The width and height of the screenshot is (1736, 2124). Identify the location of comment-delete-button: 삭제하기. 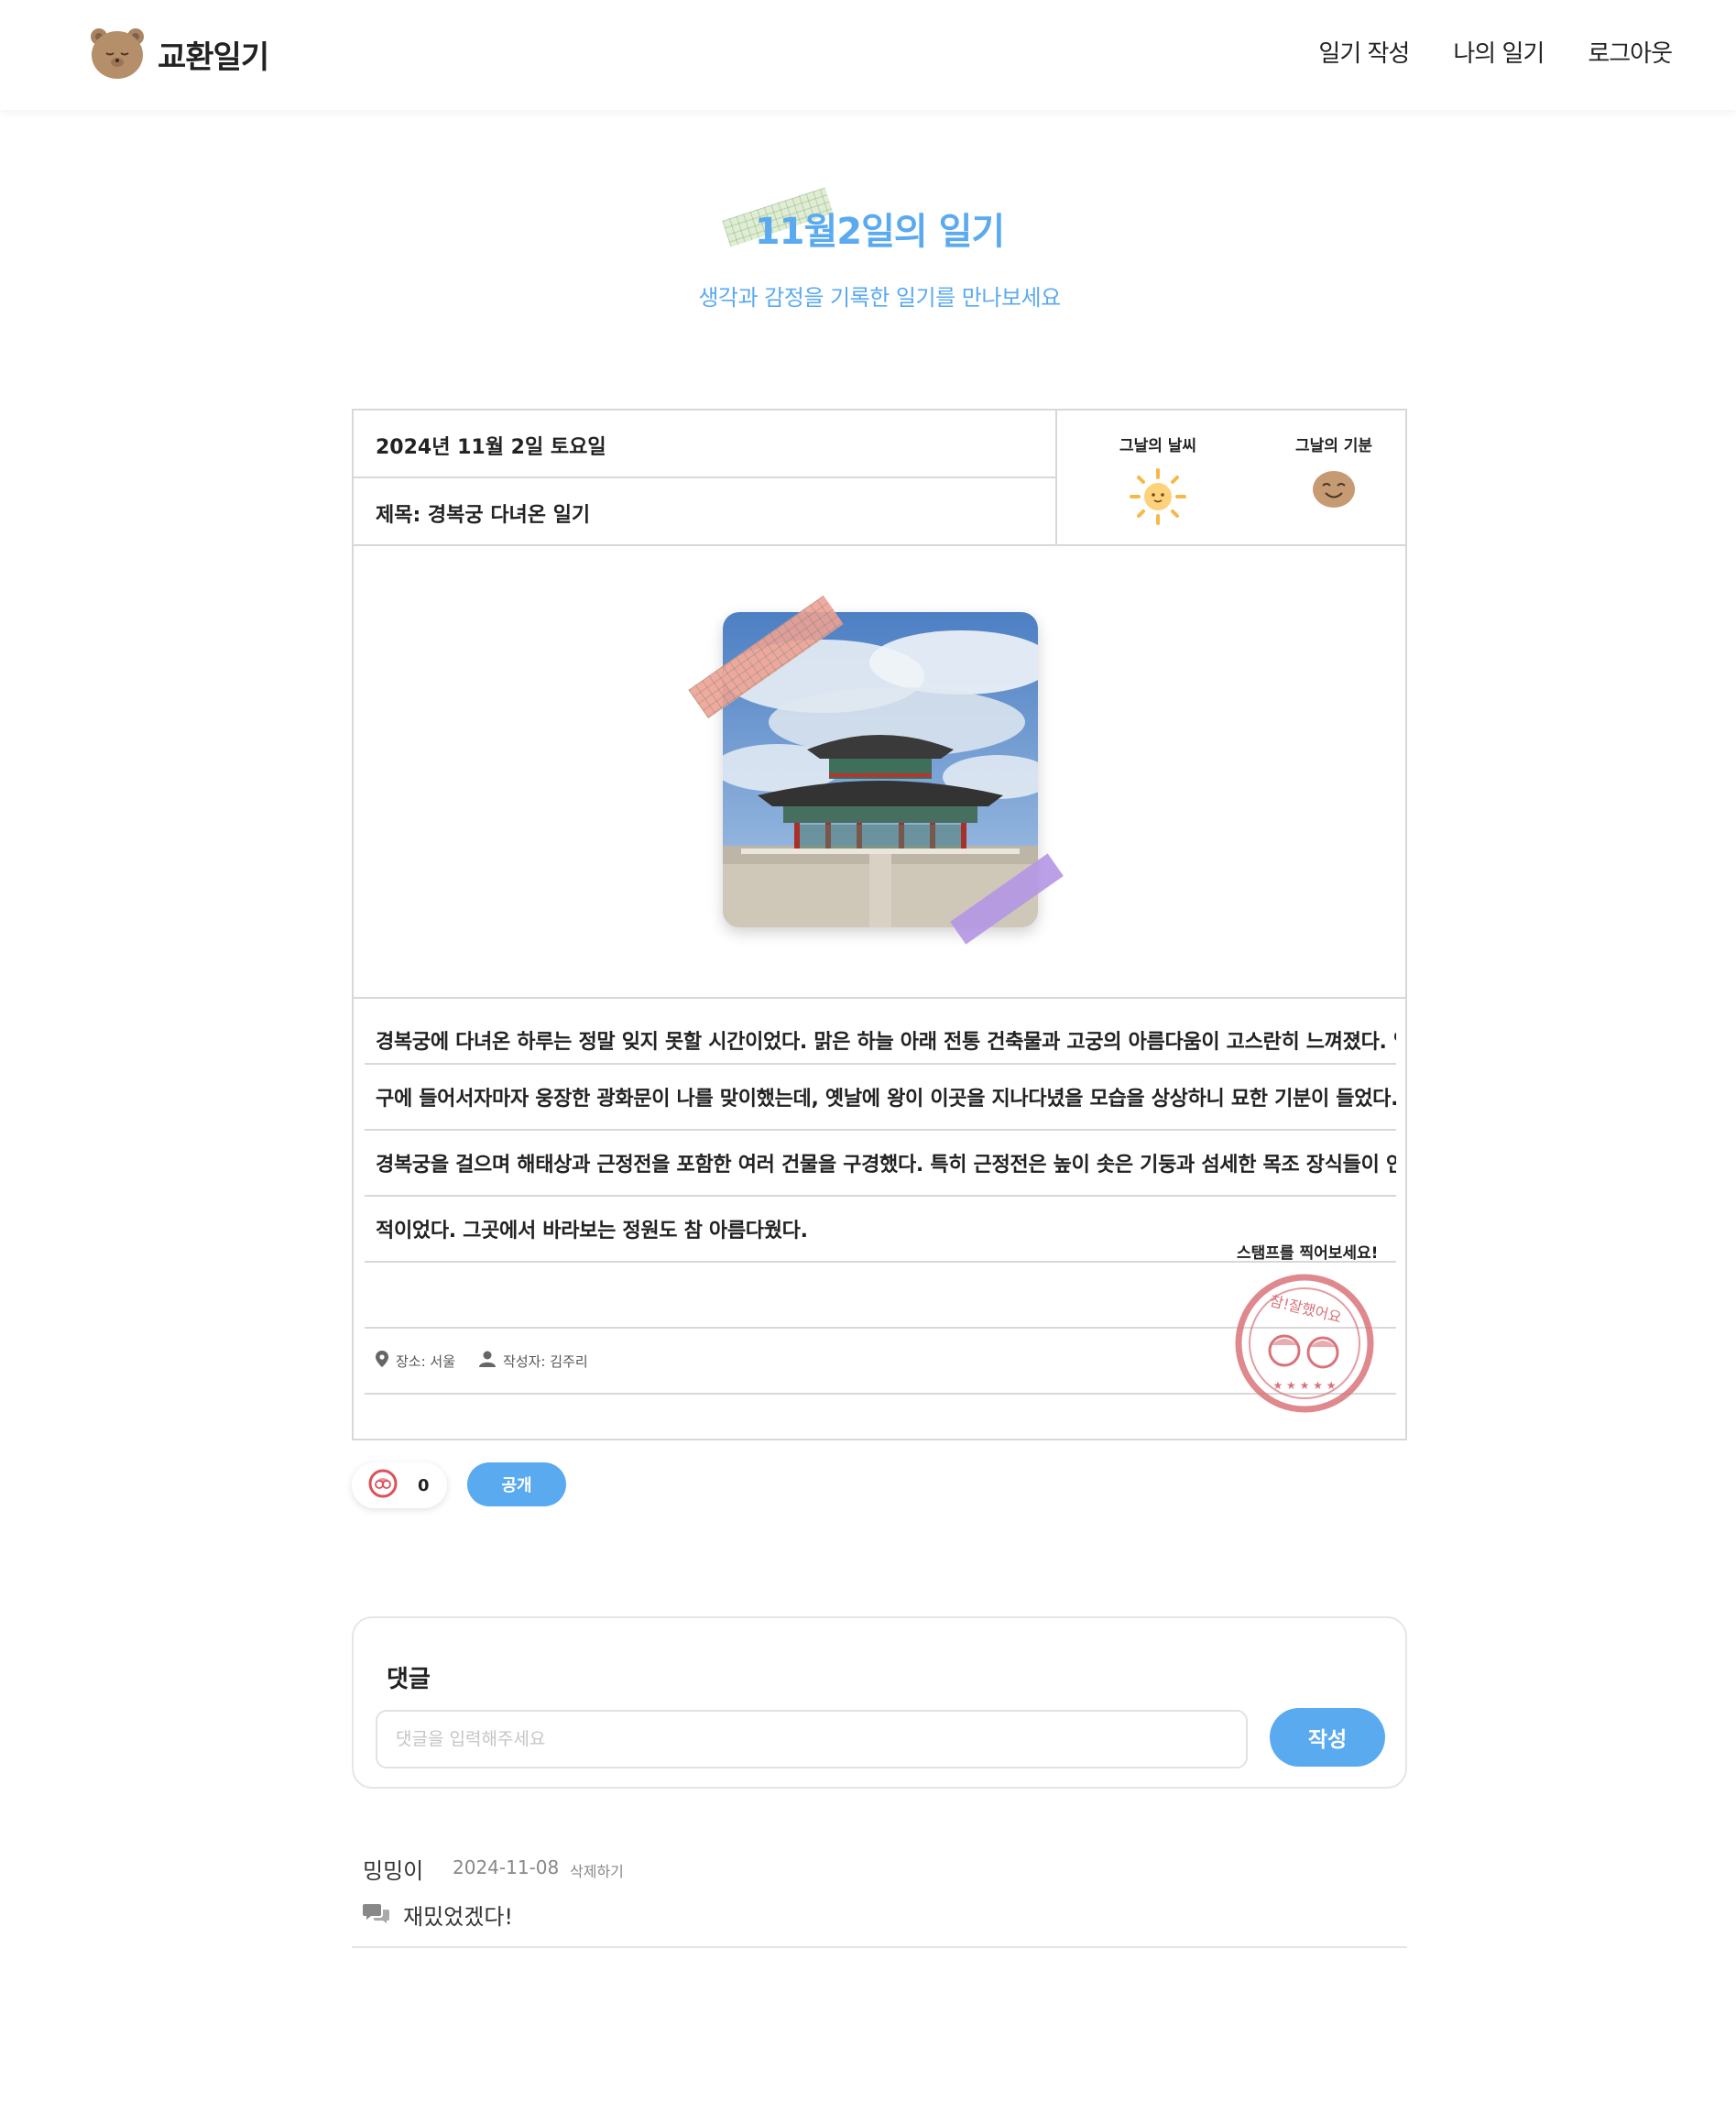
(597, 1870).